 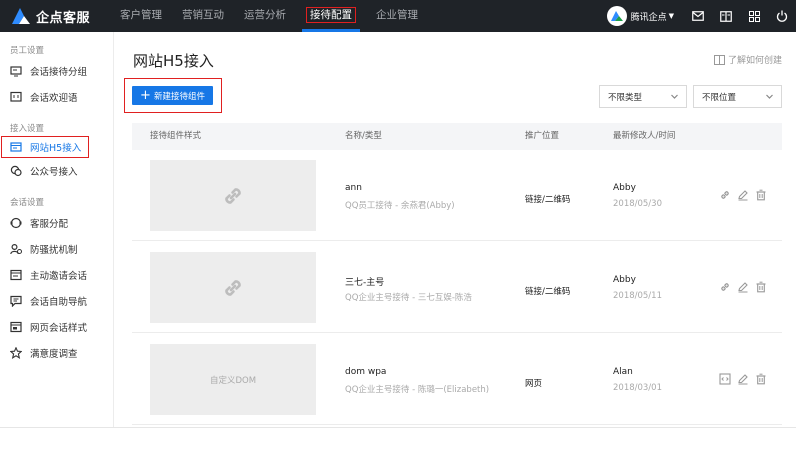 I want to click on nav-item-operation-analysis: 运营分析, so click(x=265, y=16).